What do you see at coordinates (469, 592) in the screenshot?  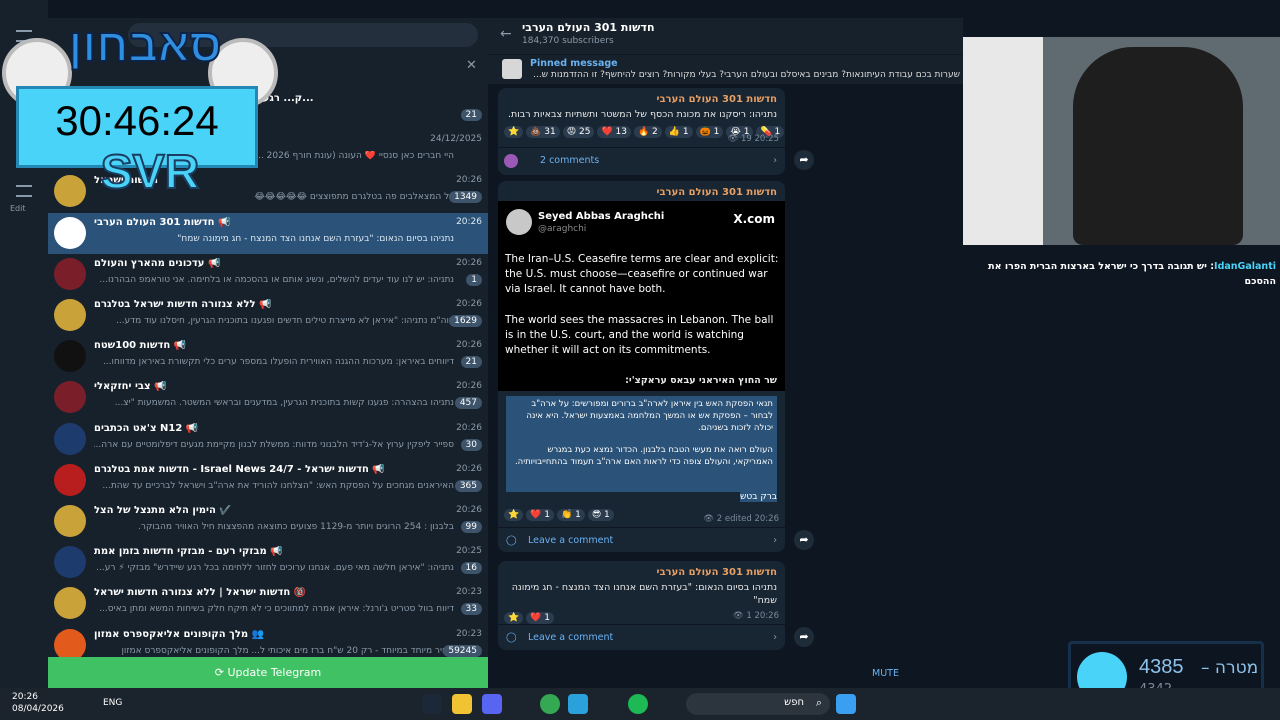 I see `chat-time: 20:23` at bounding box center [469, 592].